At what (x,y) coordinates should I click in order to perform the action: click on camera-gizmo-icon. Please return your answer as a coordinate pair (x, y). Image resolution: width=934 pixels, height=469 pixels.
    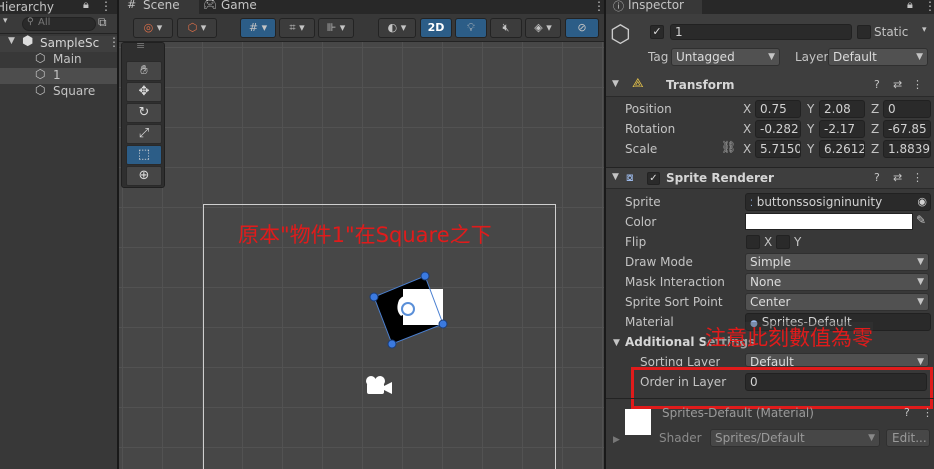
    Looking at the image, I should click on (378, 386).